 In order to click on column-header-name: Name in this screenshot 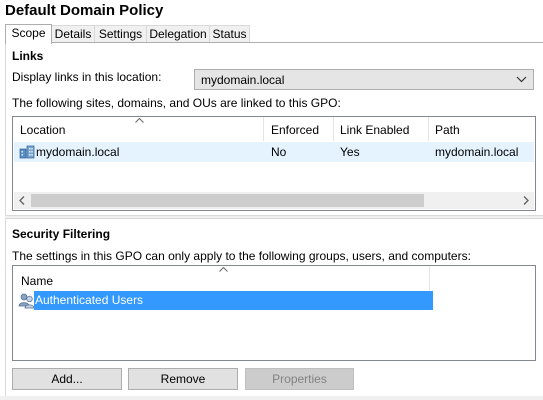, I will do `click(37, 281)`.